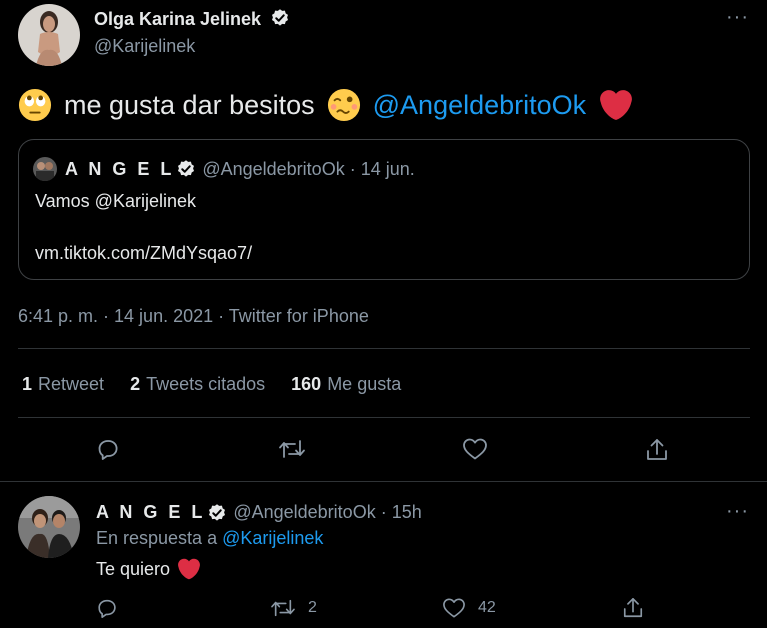 The width and height of the screenshot is (767, 628). Describe the element at coordinates (312, 607) in the screenshot. I see `reply-retweet-count: 2` at that location.